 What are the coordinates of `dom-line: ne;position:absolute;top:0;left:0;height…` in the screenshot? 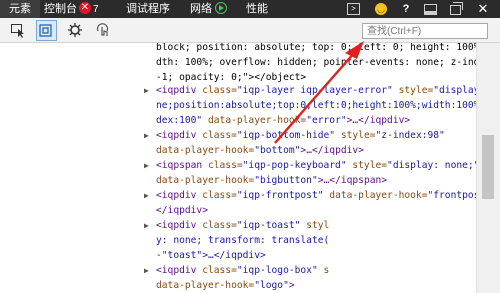 It's located at (316, 105).